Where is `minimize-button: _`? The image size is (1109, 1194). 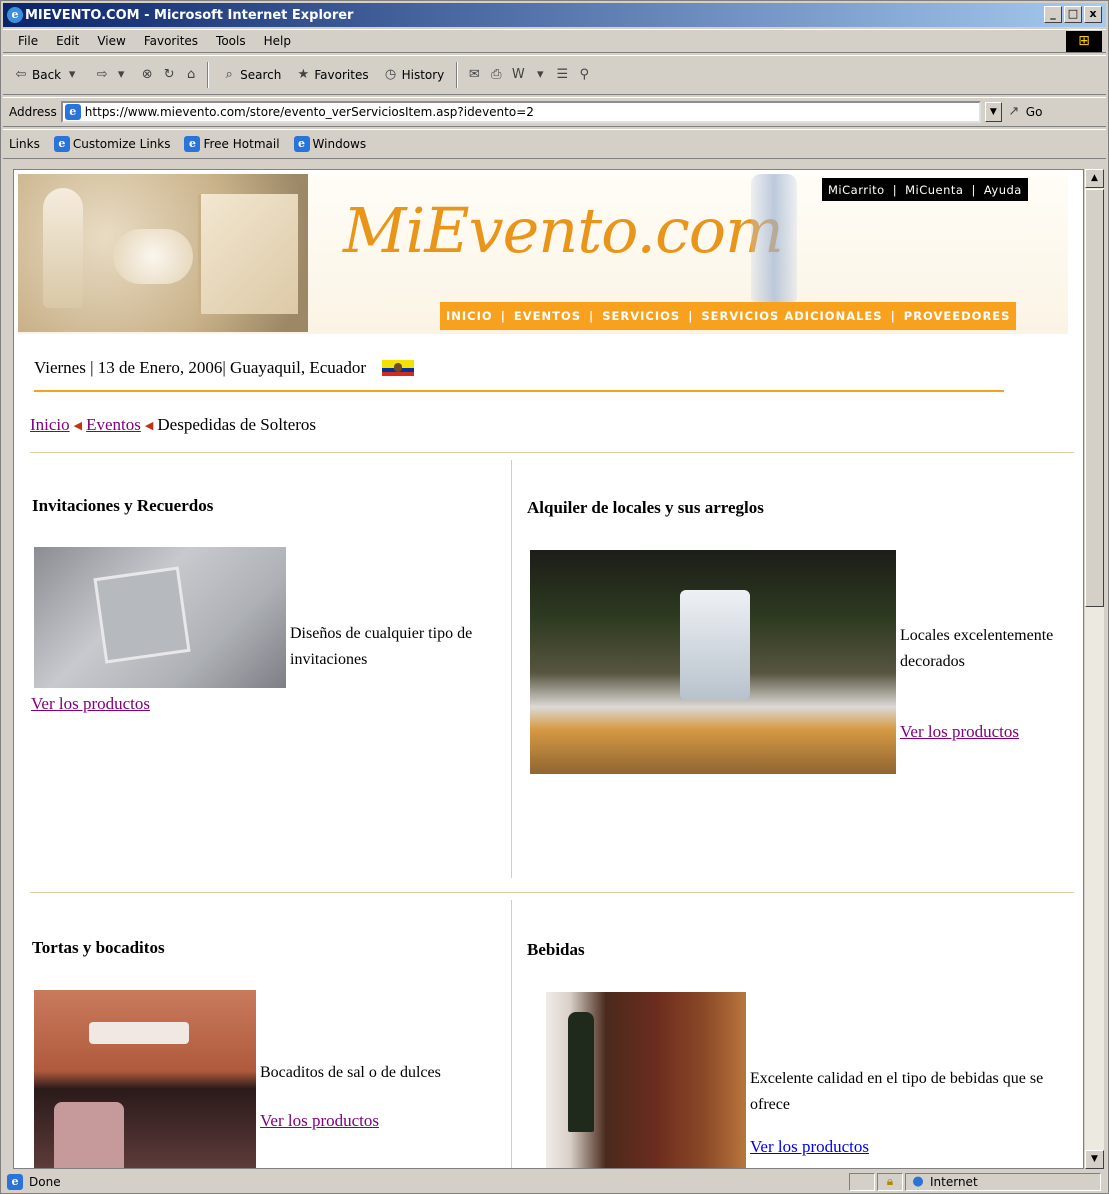 minimize-button: _ is located at coordinates (1053, 14).